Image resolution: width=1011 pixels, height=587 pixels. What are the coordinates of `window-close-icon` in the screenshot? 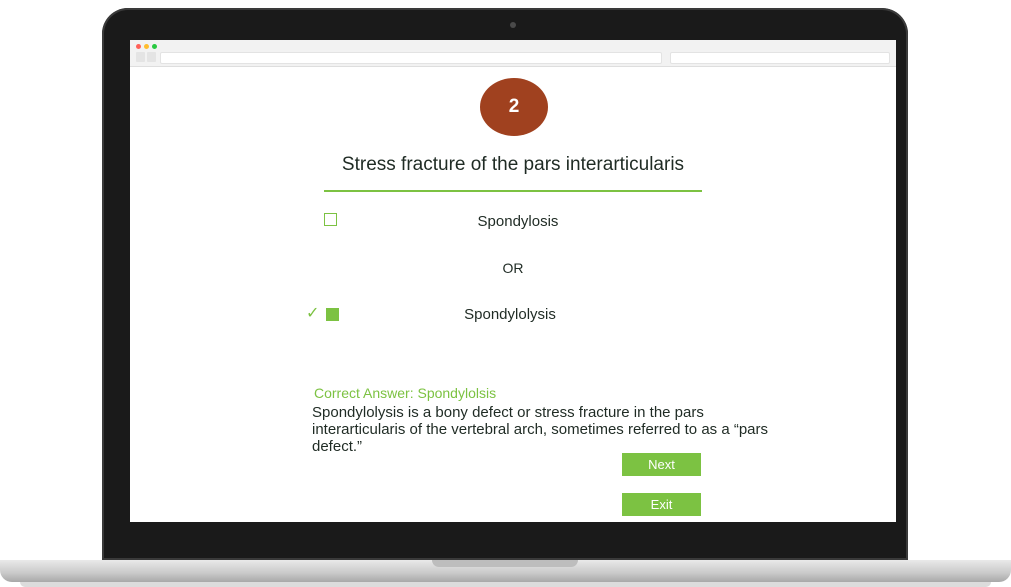 It's located at (138, 46).